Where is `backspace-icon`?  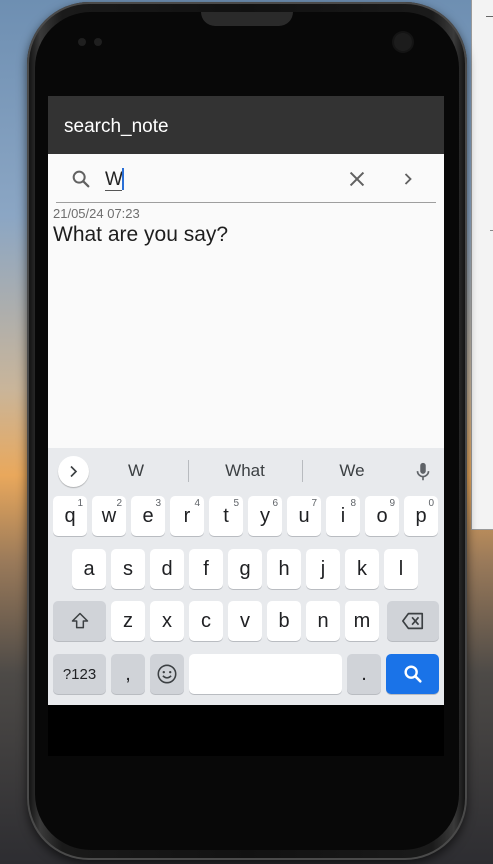
backspace-icon is located at coordinates (413, 621).